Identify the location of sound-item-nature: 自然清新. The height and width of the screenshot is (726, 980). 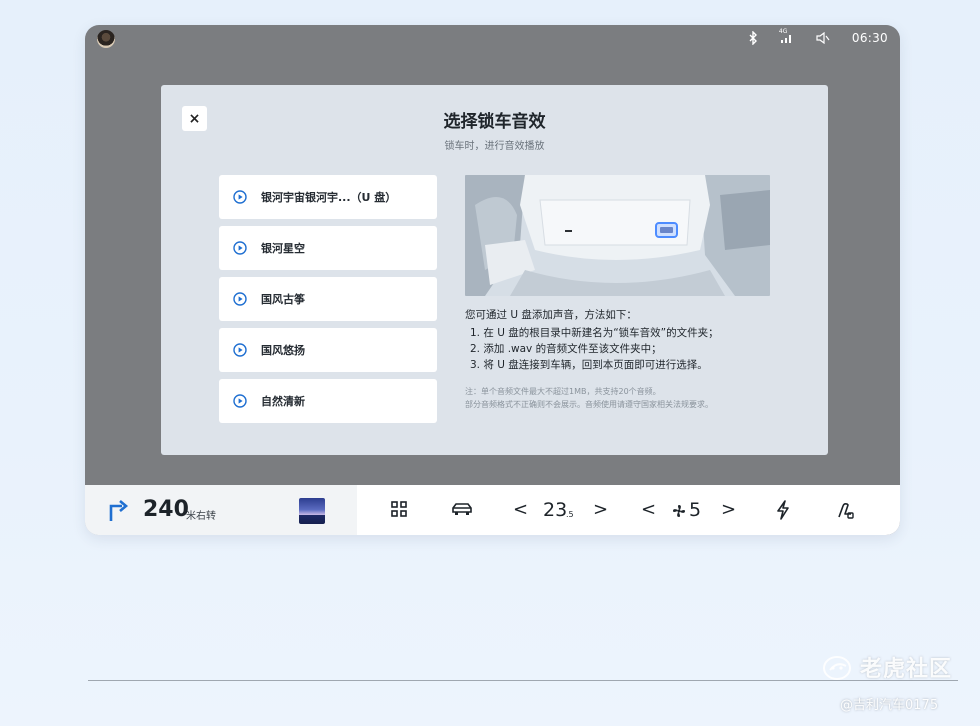
(328, 401).